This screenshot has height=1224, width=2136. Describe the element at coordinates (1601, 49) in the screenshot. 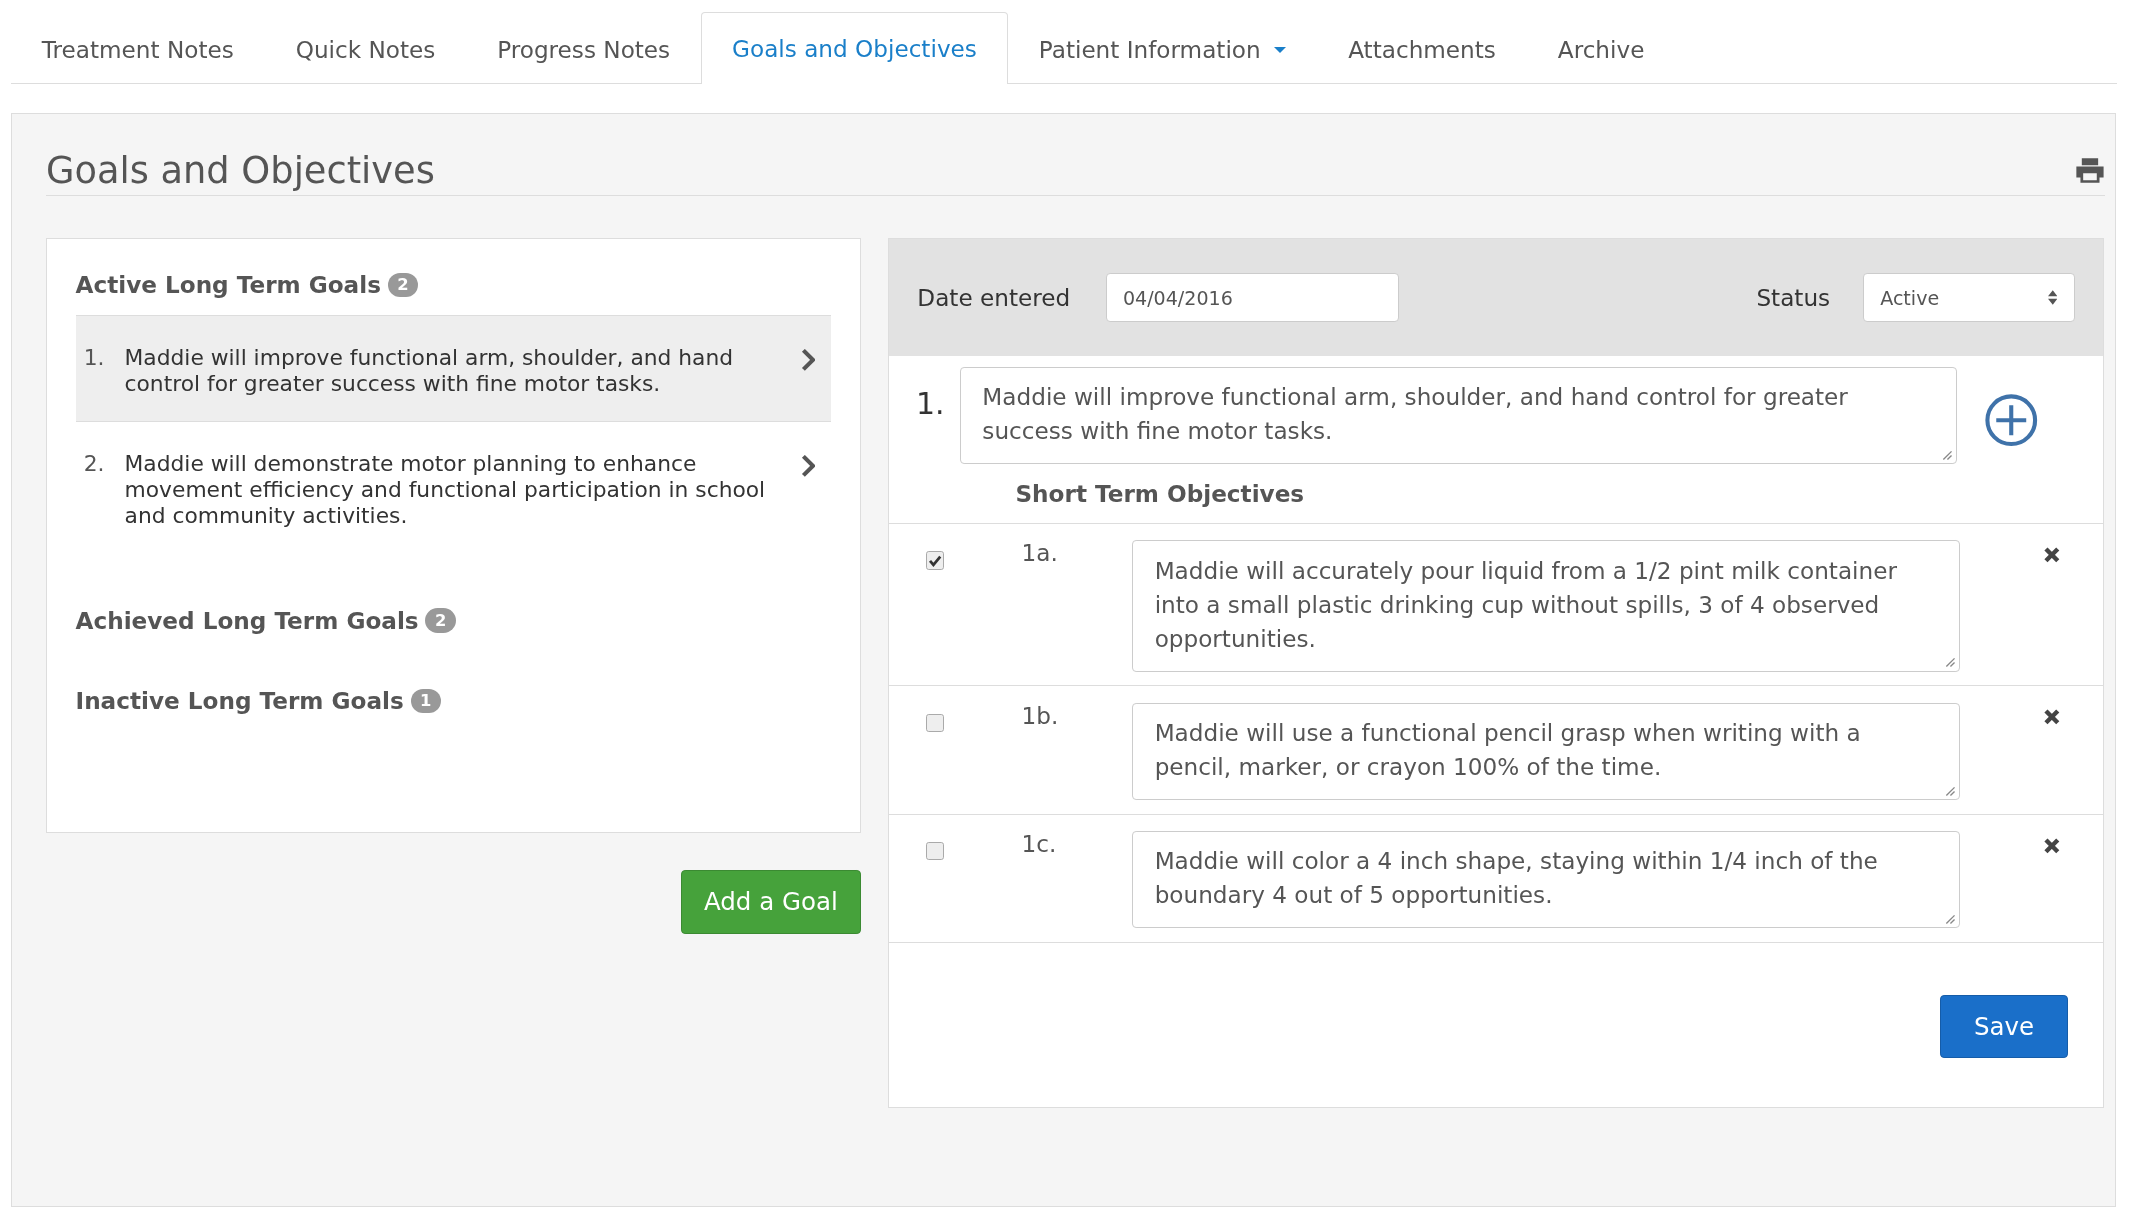

I see `tab: Archive` at that location.